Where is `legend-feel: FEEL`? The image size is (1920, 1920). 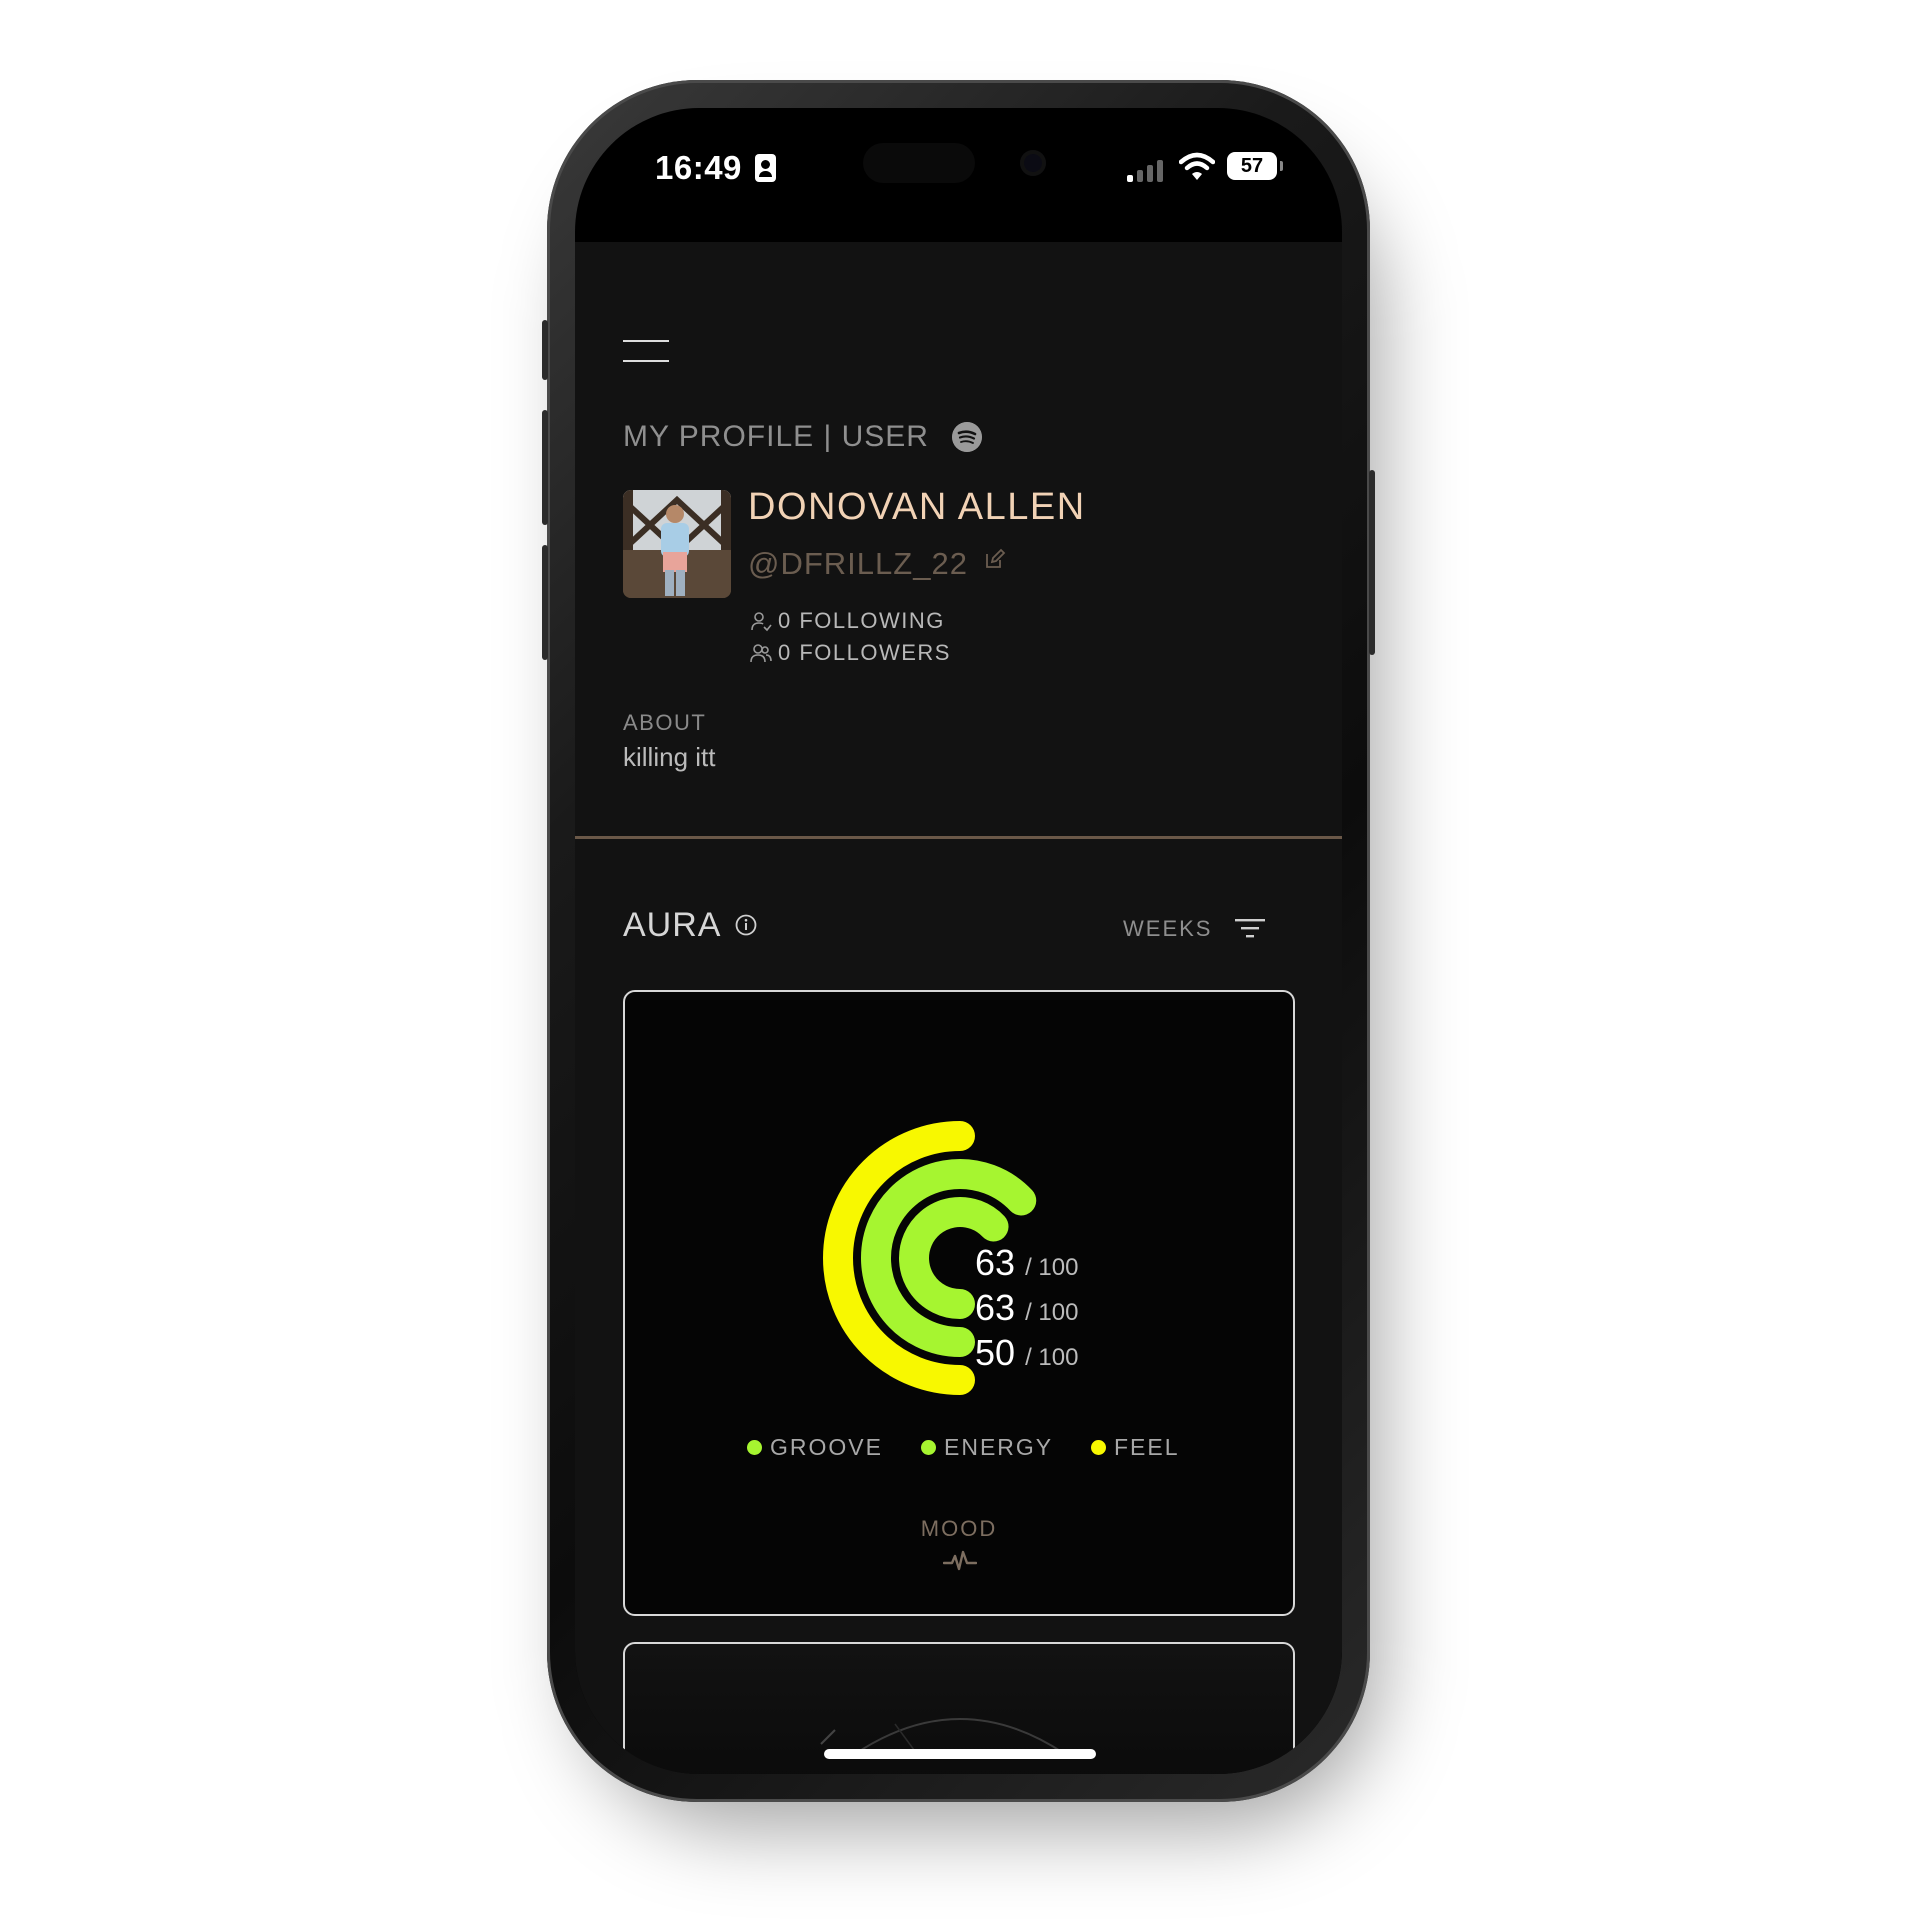
legend-feel: FEEL is located at coordinates (1135, 1447).